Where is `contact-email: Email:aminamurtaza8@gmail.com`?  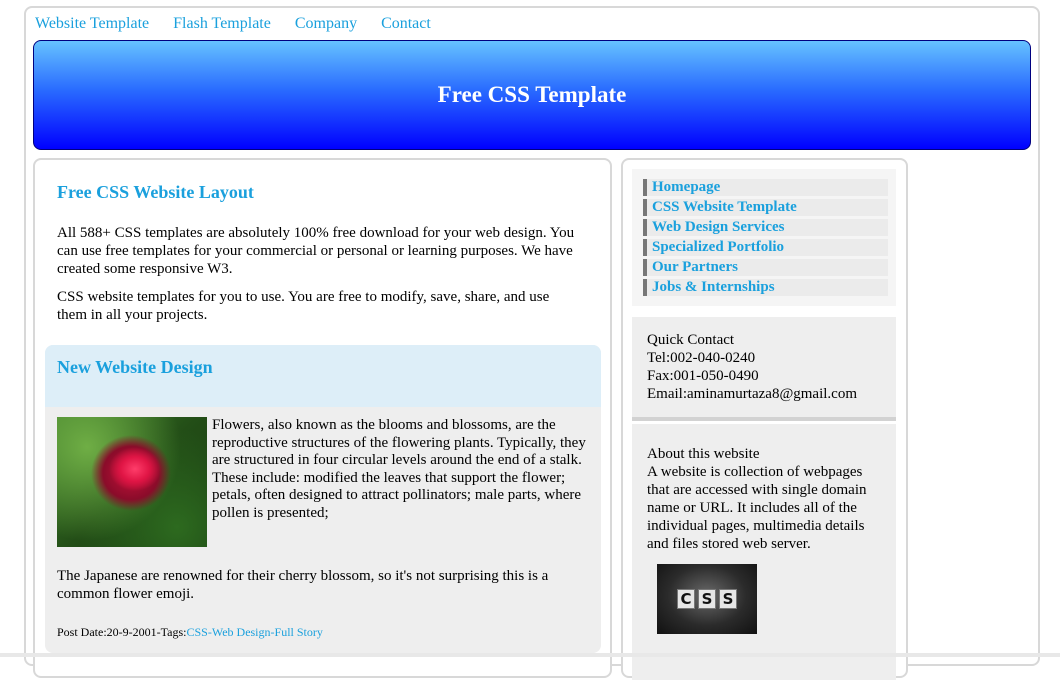 contact-email: Email:aminamurtaza8@gmail.com is located at coordinates (752, 394).